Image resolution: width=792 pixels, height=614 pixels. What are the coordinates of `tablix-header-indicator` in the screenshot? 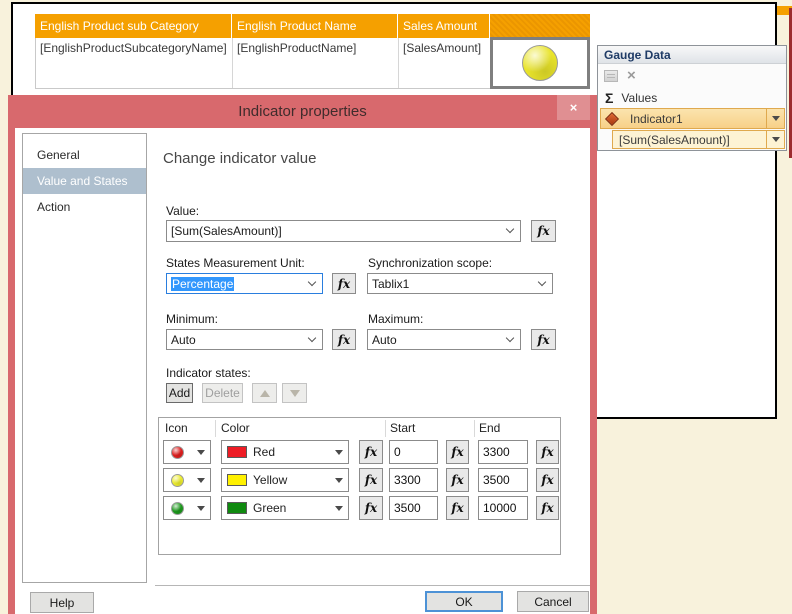 It's located at (540, 26).